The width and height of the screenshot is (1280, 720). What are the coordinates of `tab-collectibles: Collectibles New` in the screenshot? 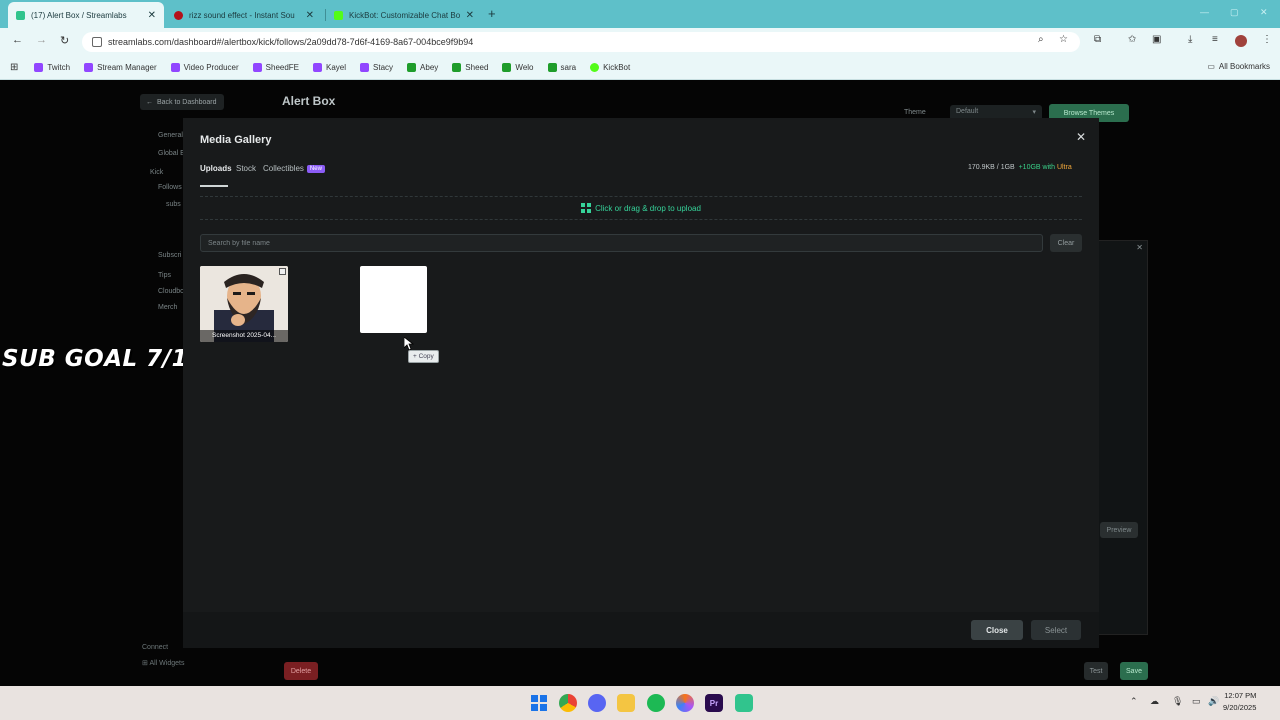 It's located at (294, 168).